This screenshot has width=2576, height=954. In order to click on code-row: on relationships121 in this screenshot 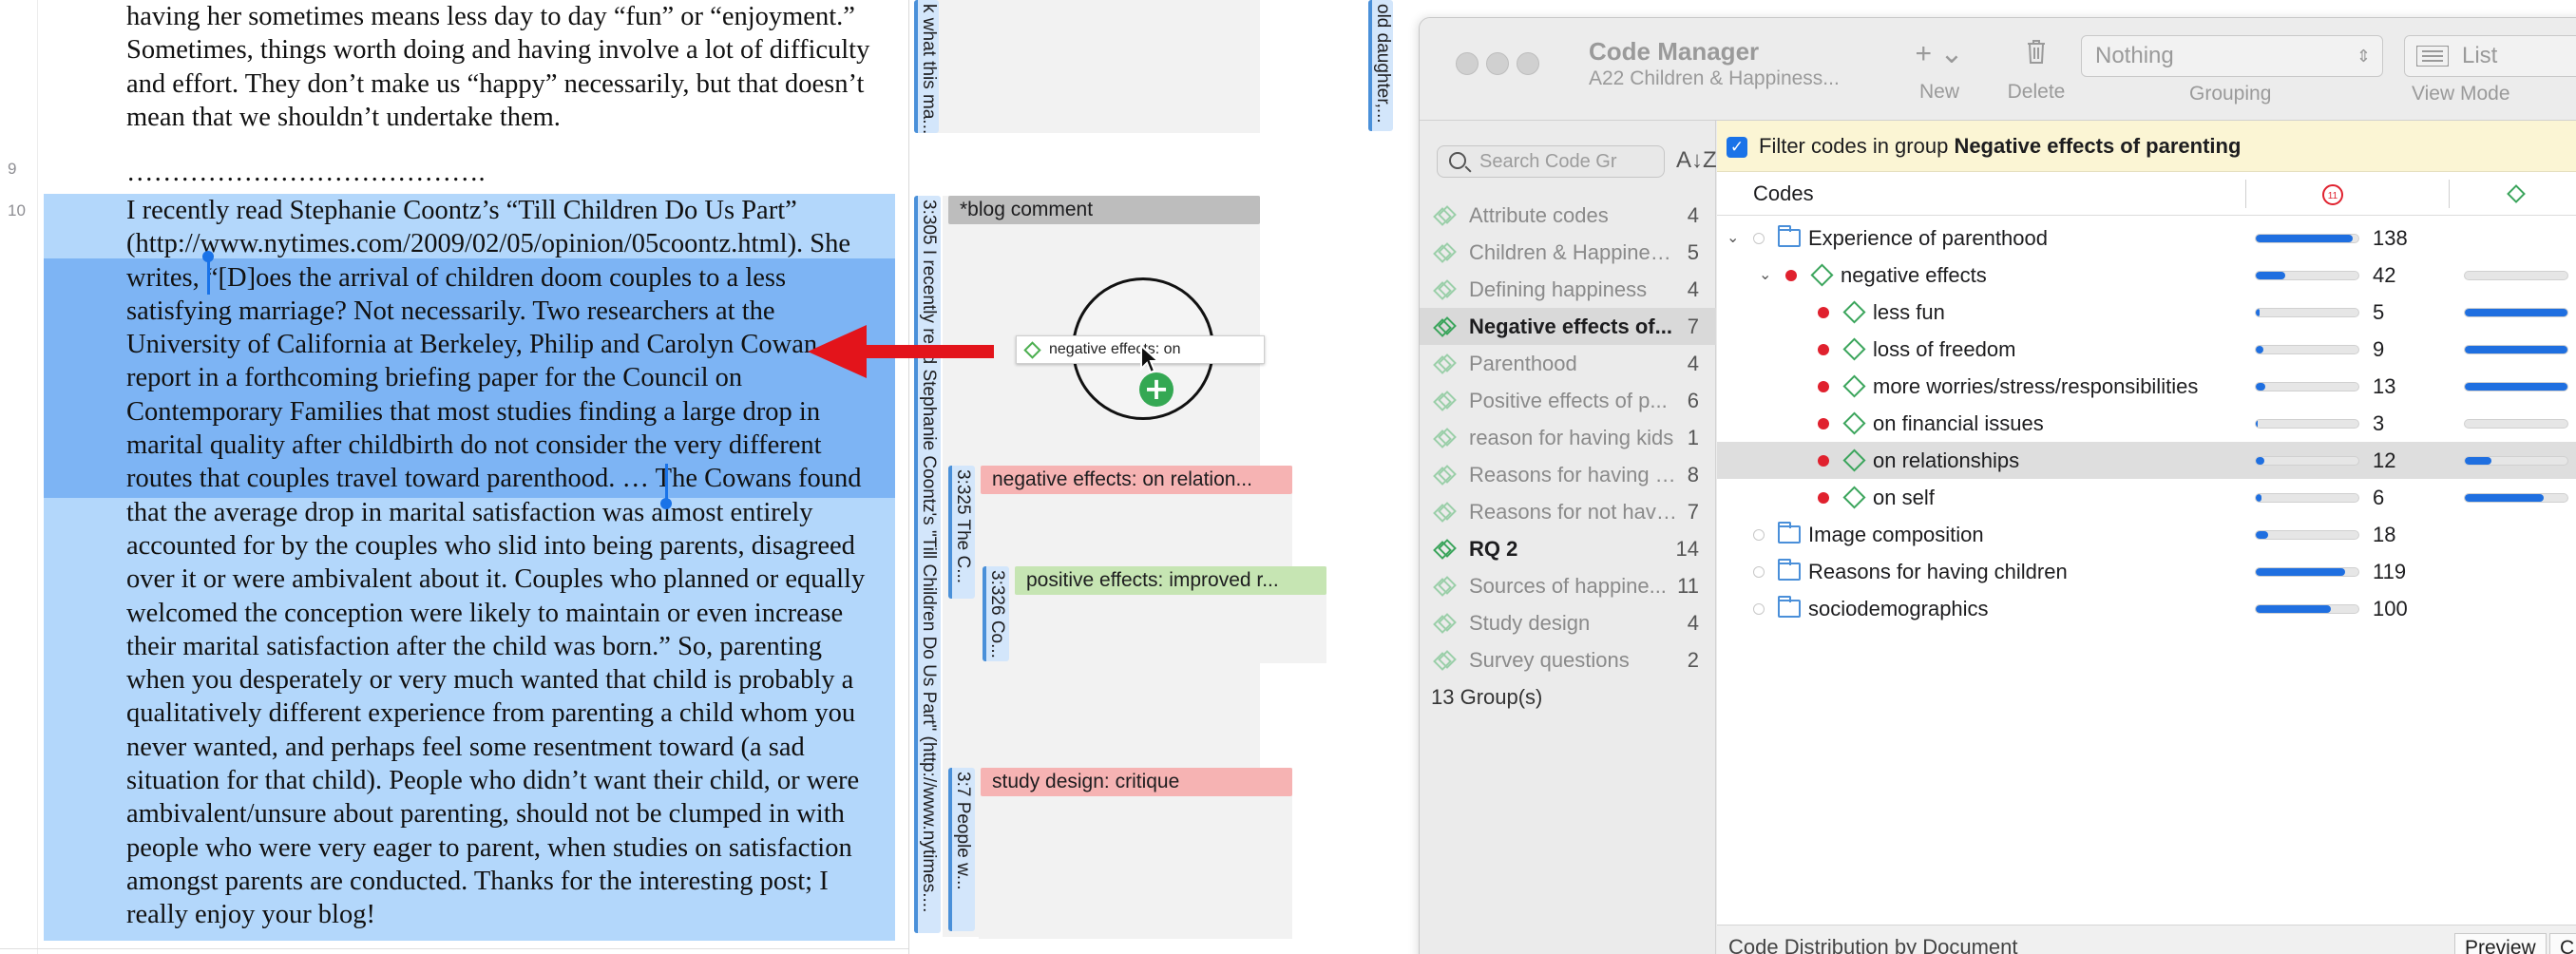, I will do `click(2146, 460)`.